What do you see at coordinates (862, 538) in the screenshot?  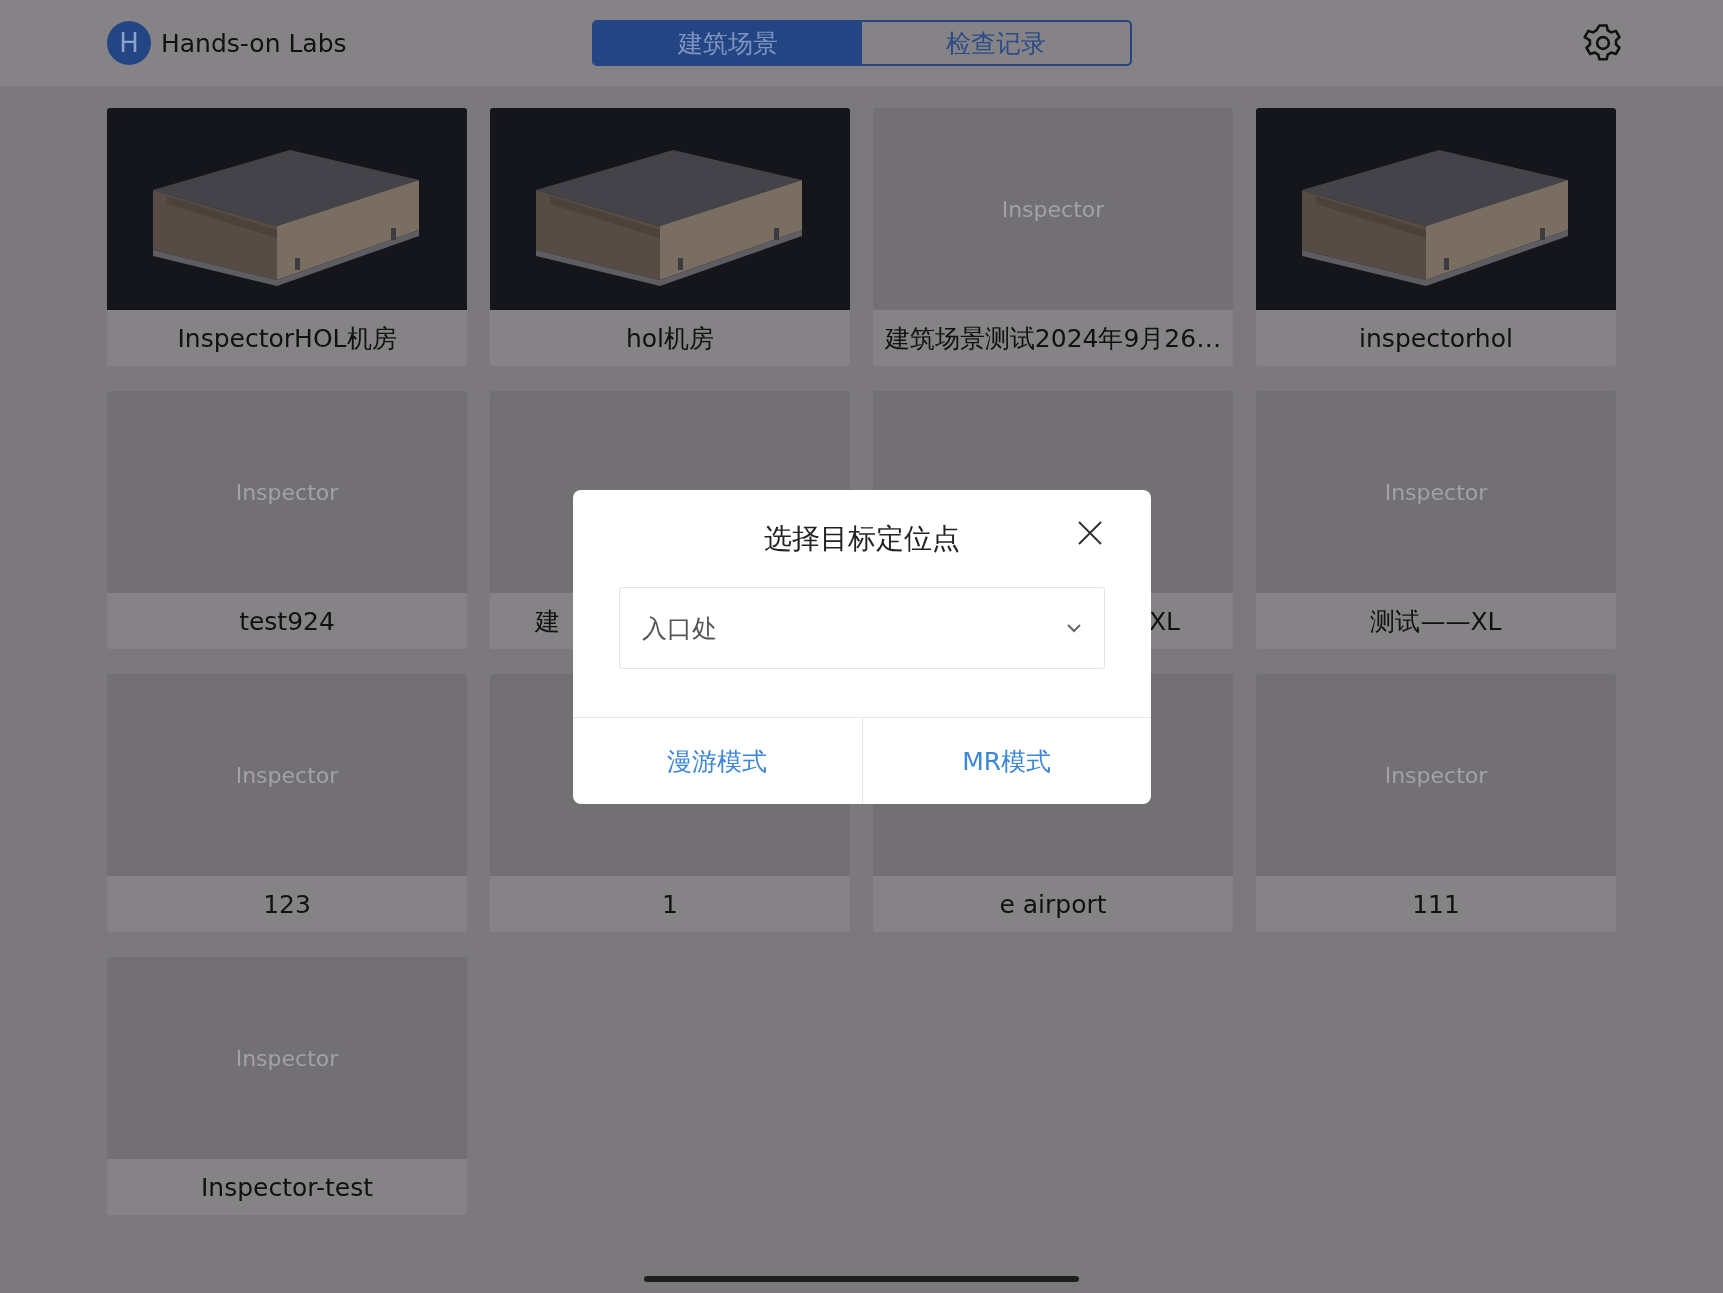 I see `dialog-title: 选择目标定位点` at bounding box center [862, 538].